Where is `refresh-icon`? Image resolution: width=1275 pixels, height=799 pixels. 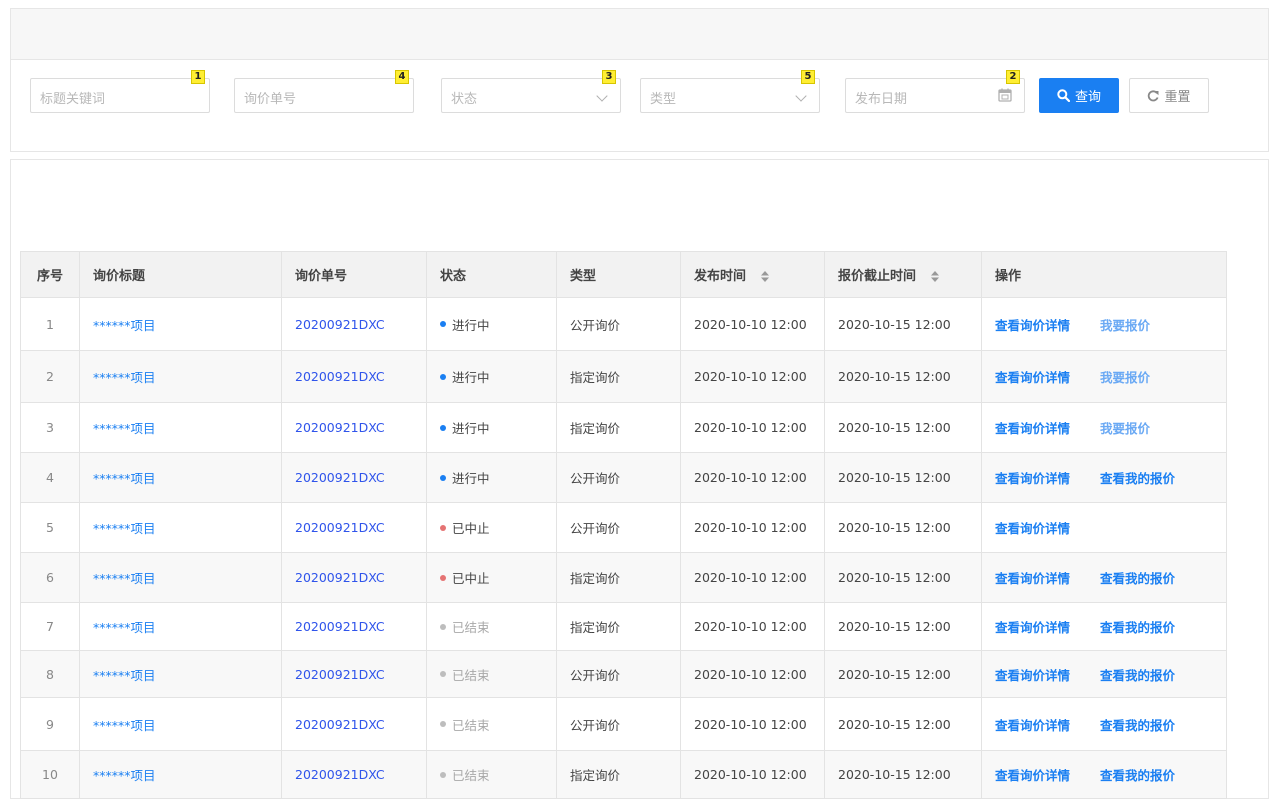 refresh-icon is located at coordinates (1153, 95).